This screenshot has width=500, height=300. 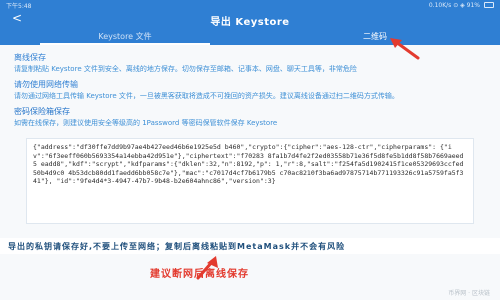 What do you see at coordinates (250, 22) in the screenshot?
I see `page-title: 导出 Keystore` at bounding box center [250, 22].